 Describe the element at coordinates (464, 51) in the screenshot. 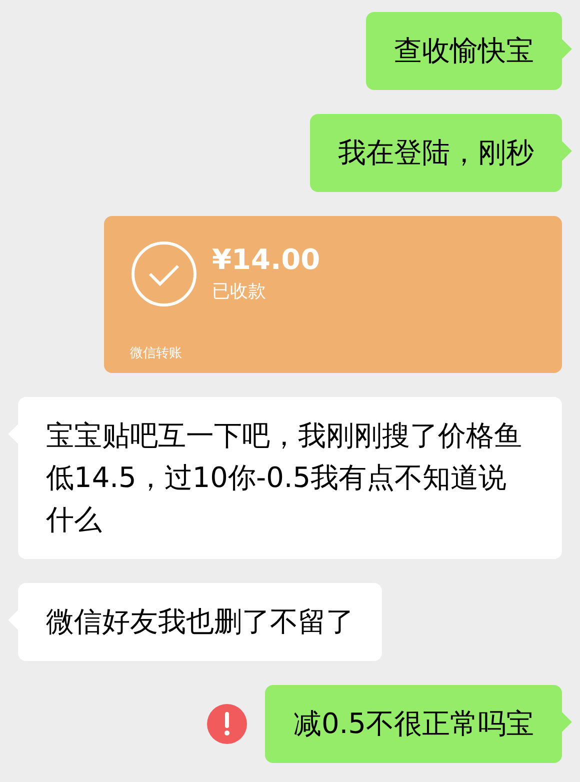

I see `message-bubble: 查收愉快宝` at that location.